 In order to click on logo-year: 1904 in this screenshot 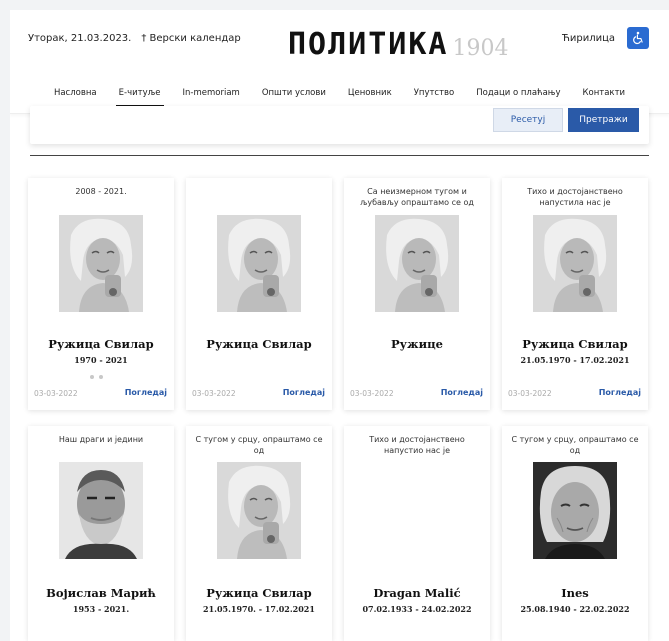, I will do `click(480, 48)`.